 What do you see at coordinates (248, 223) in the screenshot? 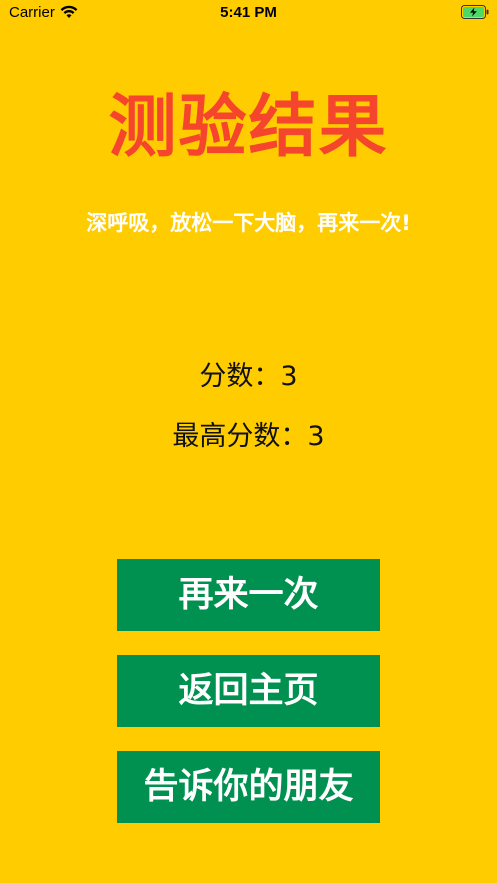
I see `encouragement-text: 深呼吸，放松一下大脑，再来一次!` at bounding box center [248, 223].